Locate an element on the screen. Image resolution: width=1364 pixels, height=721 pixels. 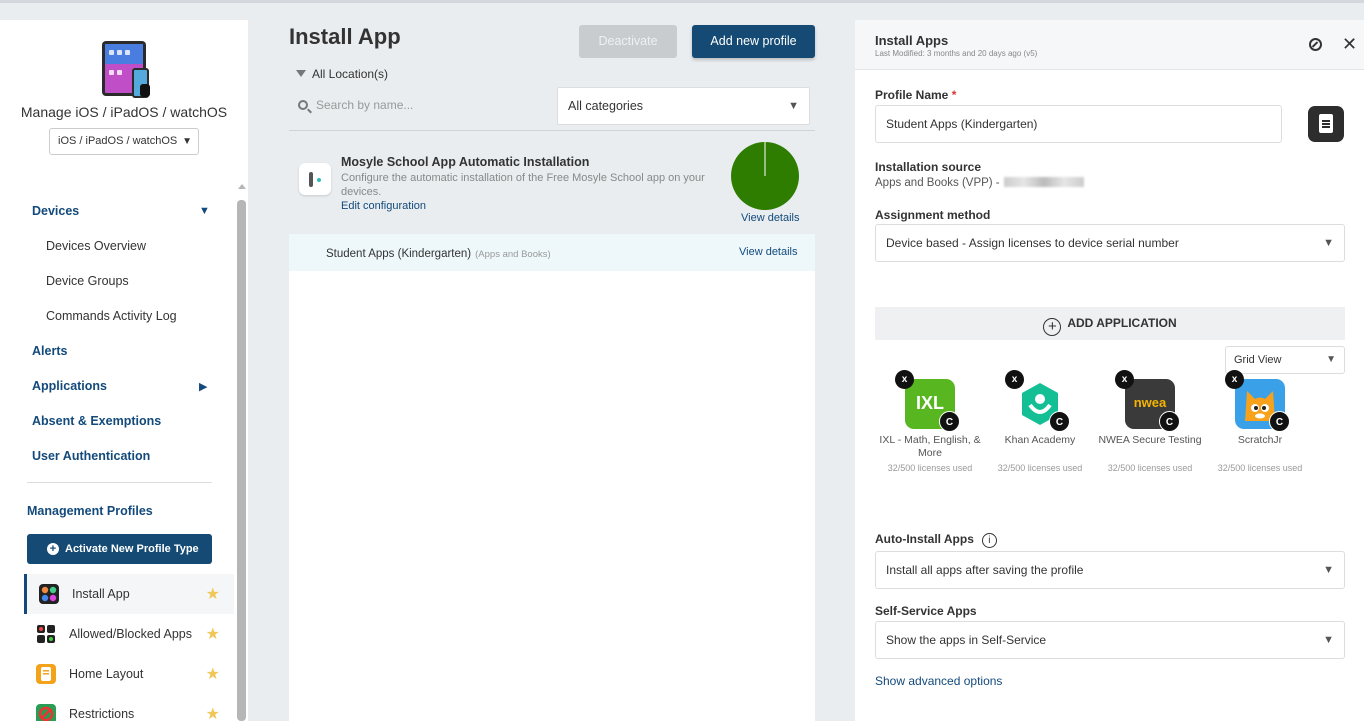
mosyle-card-title: Mosyle School App Automatic Installation is located at coordinates (465, 162).